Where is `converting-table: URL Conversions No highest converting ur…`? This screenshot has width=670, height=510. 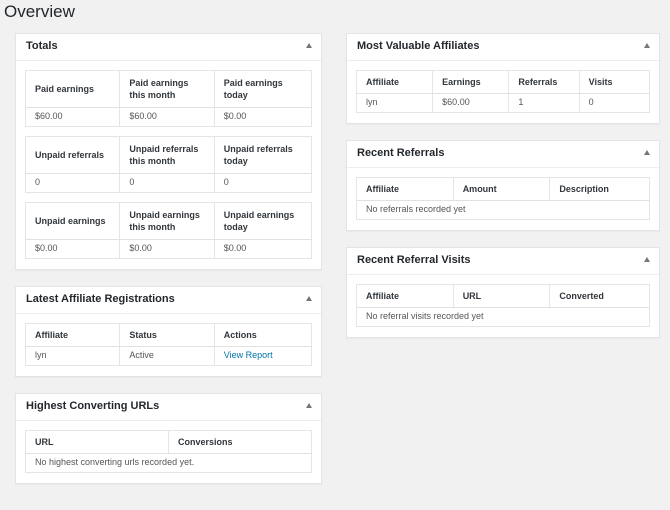 converting-table: URL Conversions No highest converting ur… is located at coordinates (168, 451).